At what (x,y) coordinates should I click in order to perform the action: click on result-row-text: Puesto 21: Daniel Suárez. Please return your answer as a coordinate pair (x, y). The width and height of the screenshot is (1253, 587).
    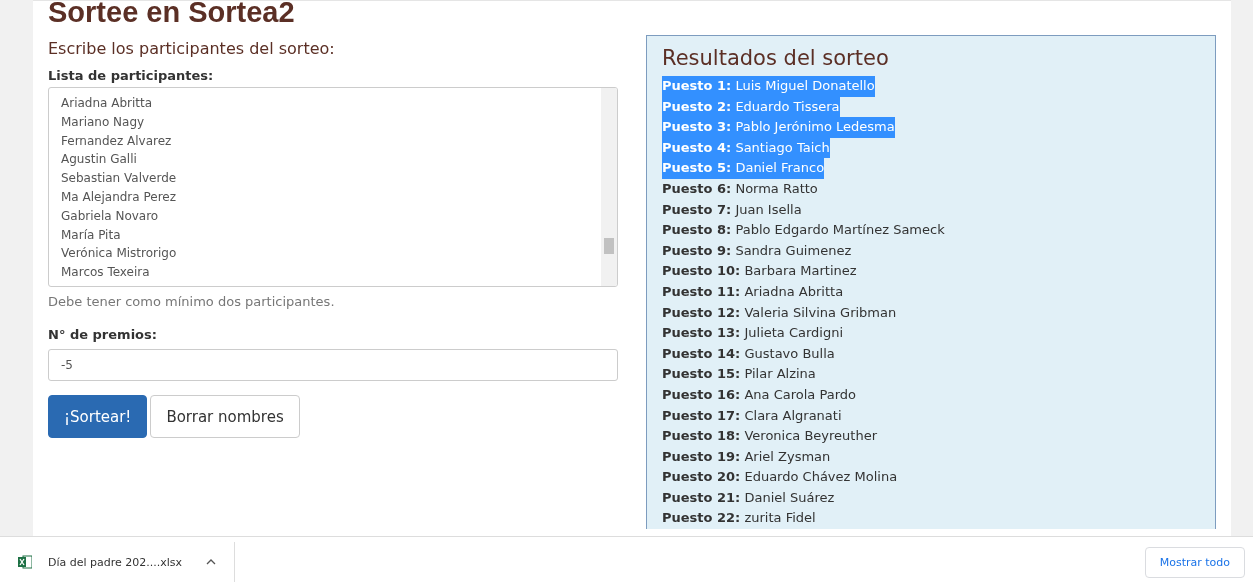
    Looking at the image, I should click on (748, 497).